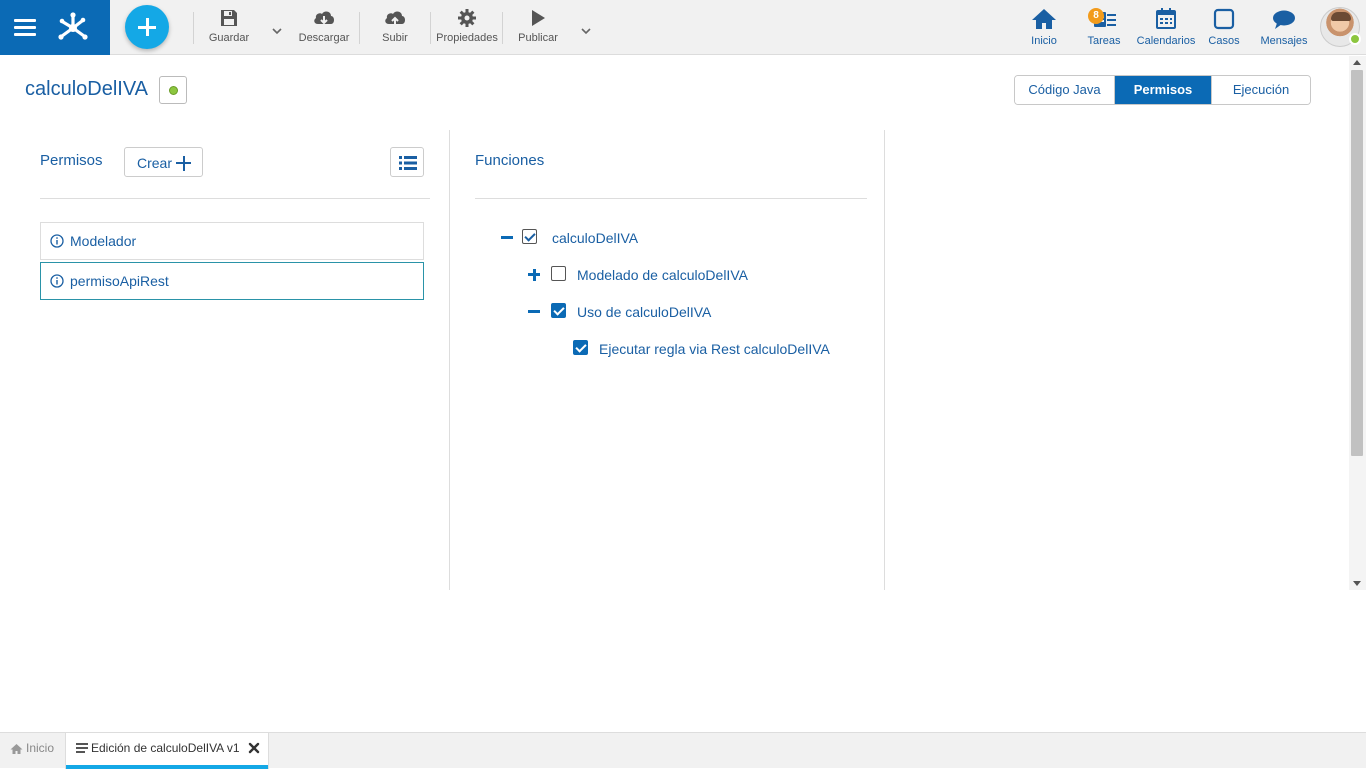 This screenshot has width=1366, height=769. I want to click on bottom-tab-inicio: Inicio, so click(33, 751).